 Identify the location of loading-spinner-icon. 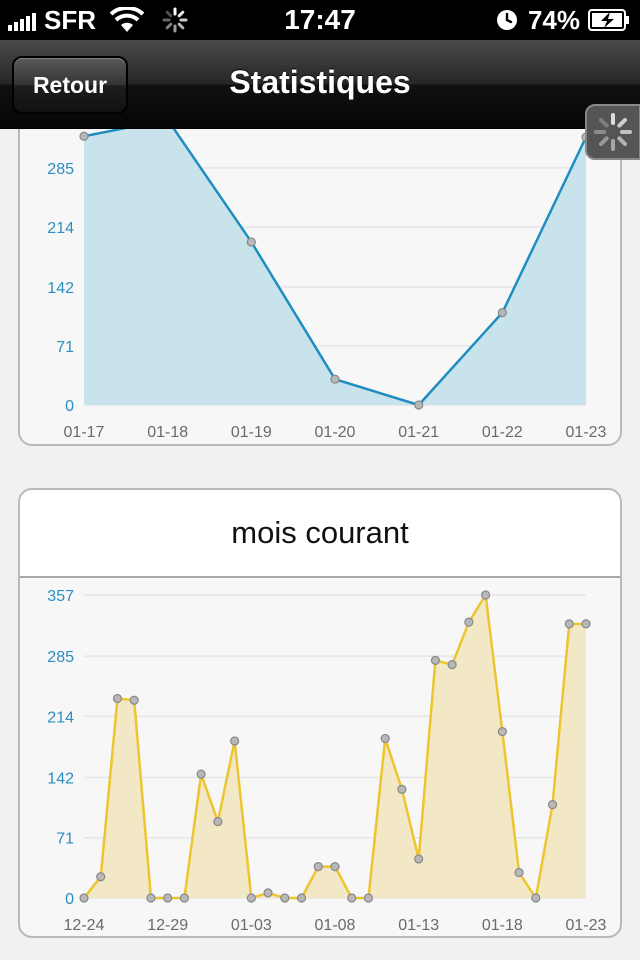
(613, 132).